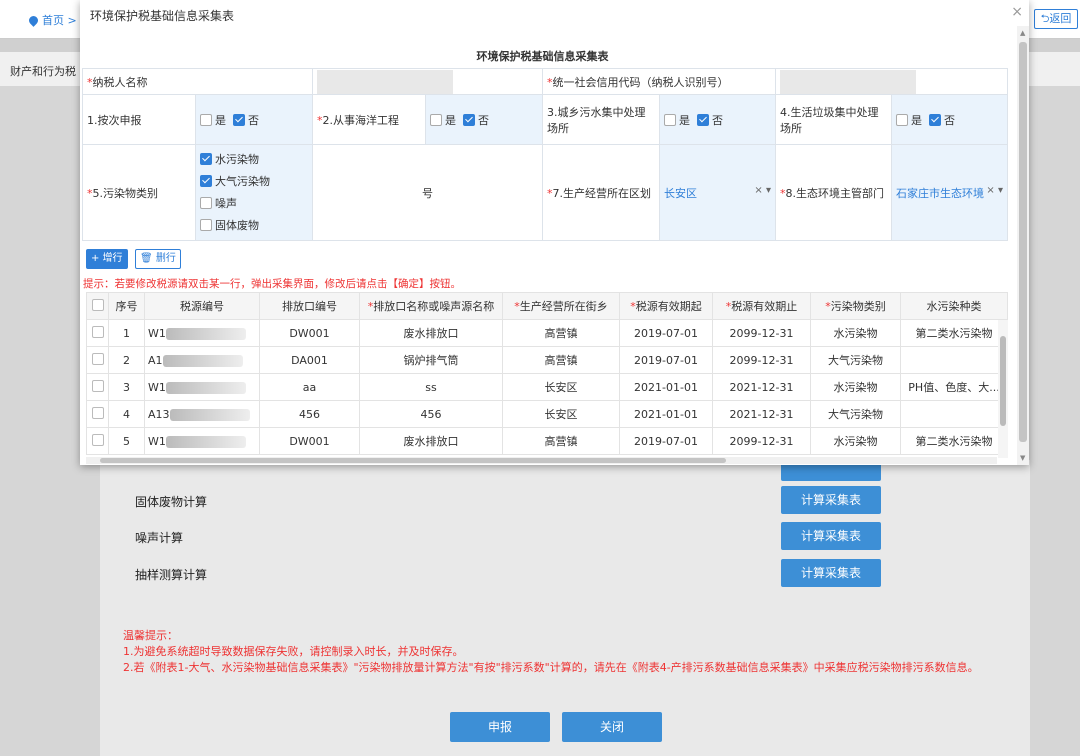 The height and width of the screenshot is (756, 1080). I want to click on row-outlet: DW001, so click(309, 333).